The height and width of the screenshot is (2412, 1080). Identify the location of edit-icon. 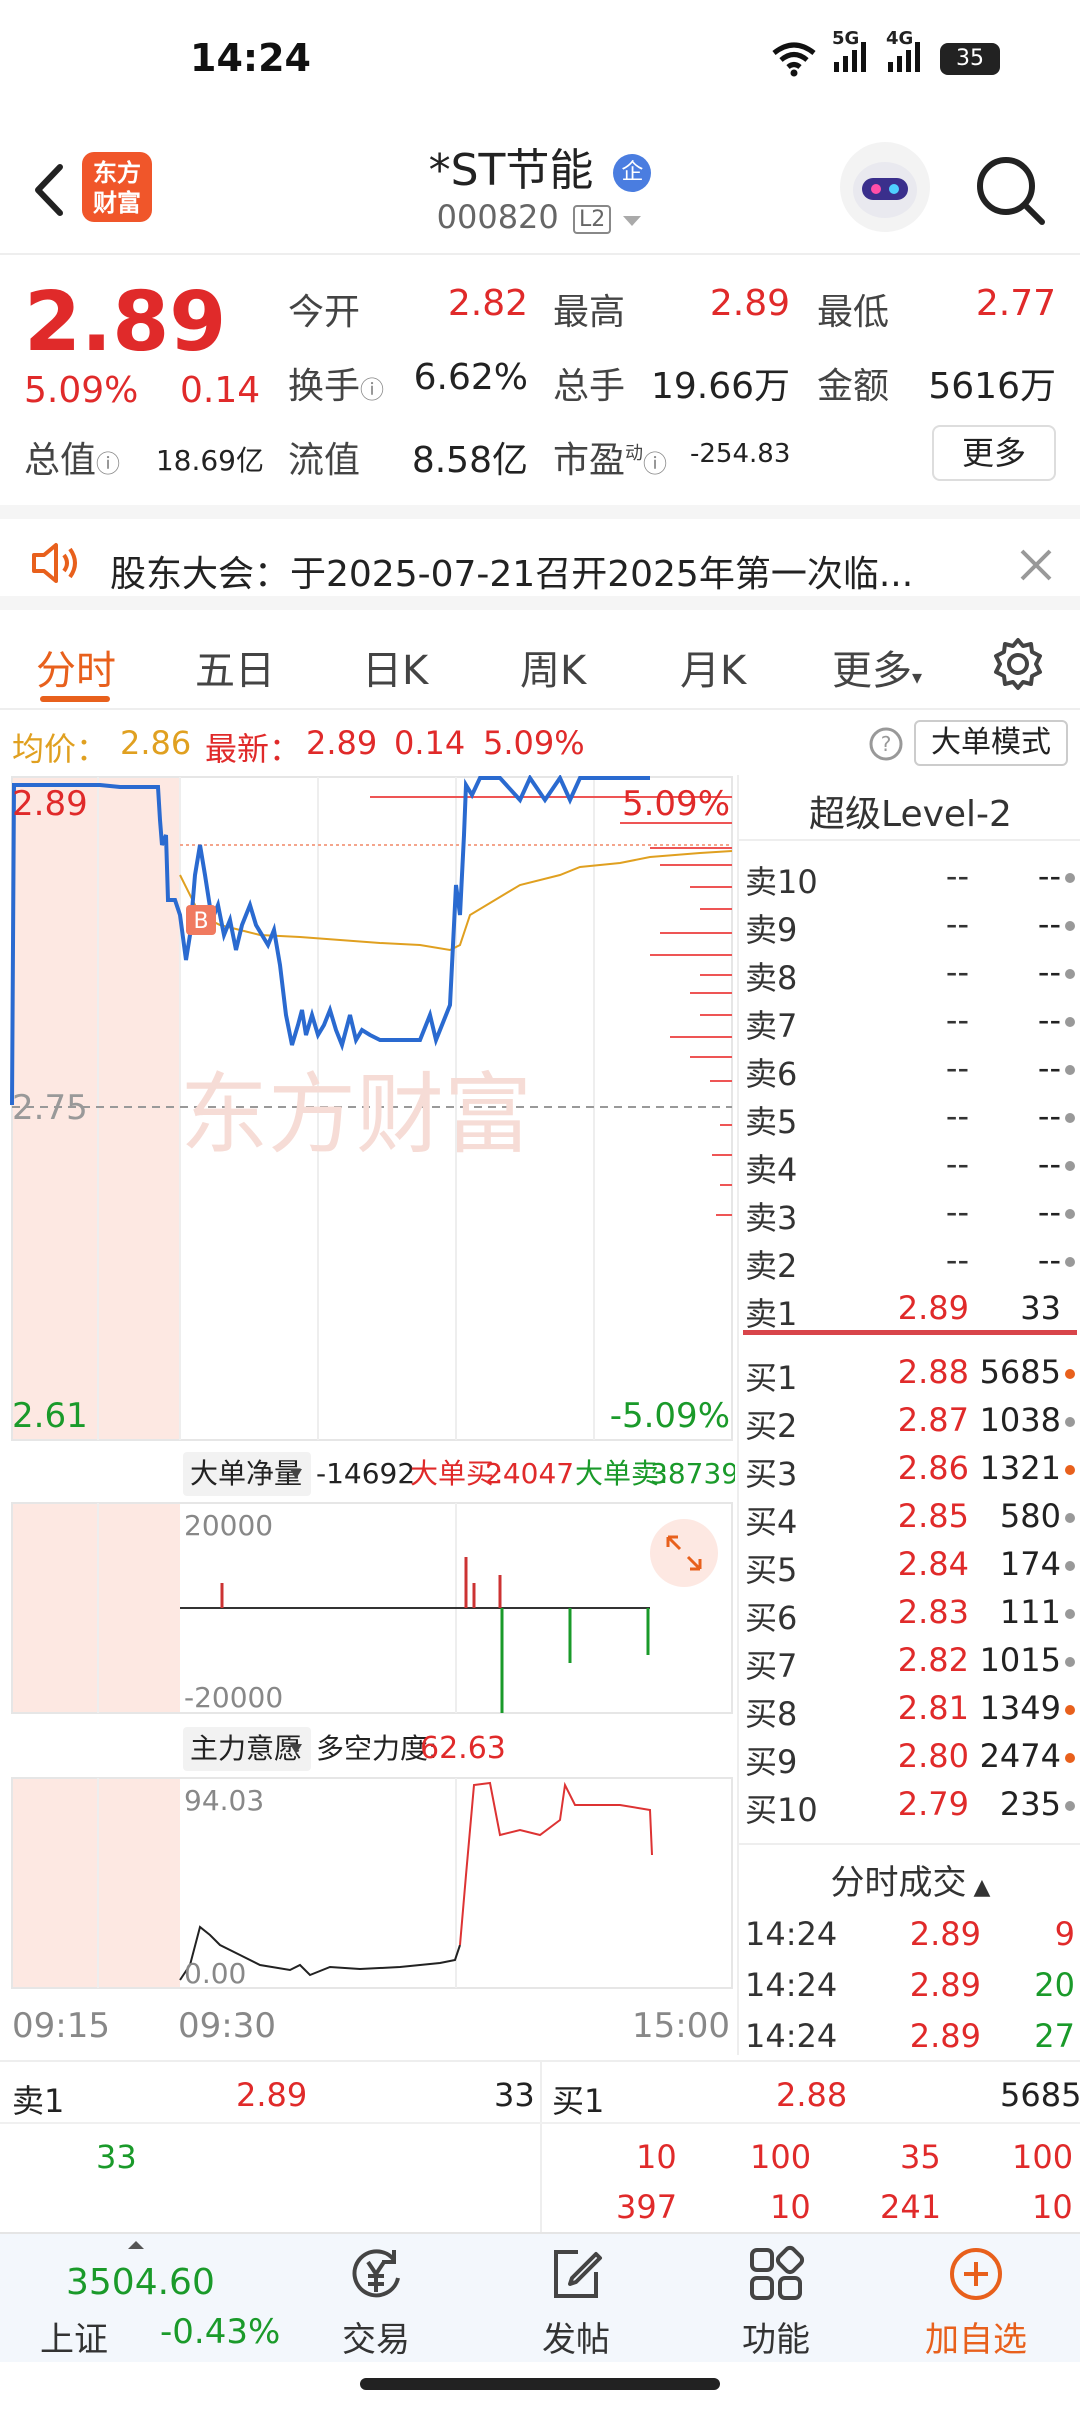
(578, 2274).